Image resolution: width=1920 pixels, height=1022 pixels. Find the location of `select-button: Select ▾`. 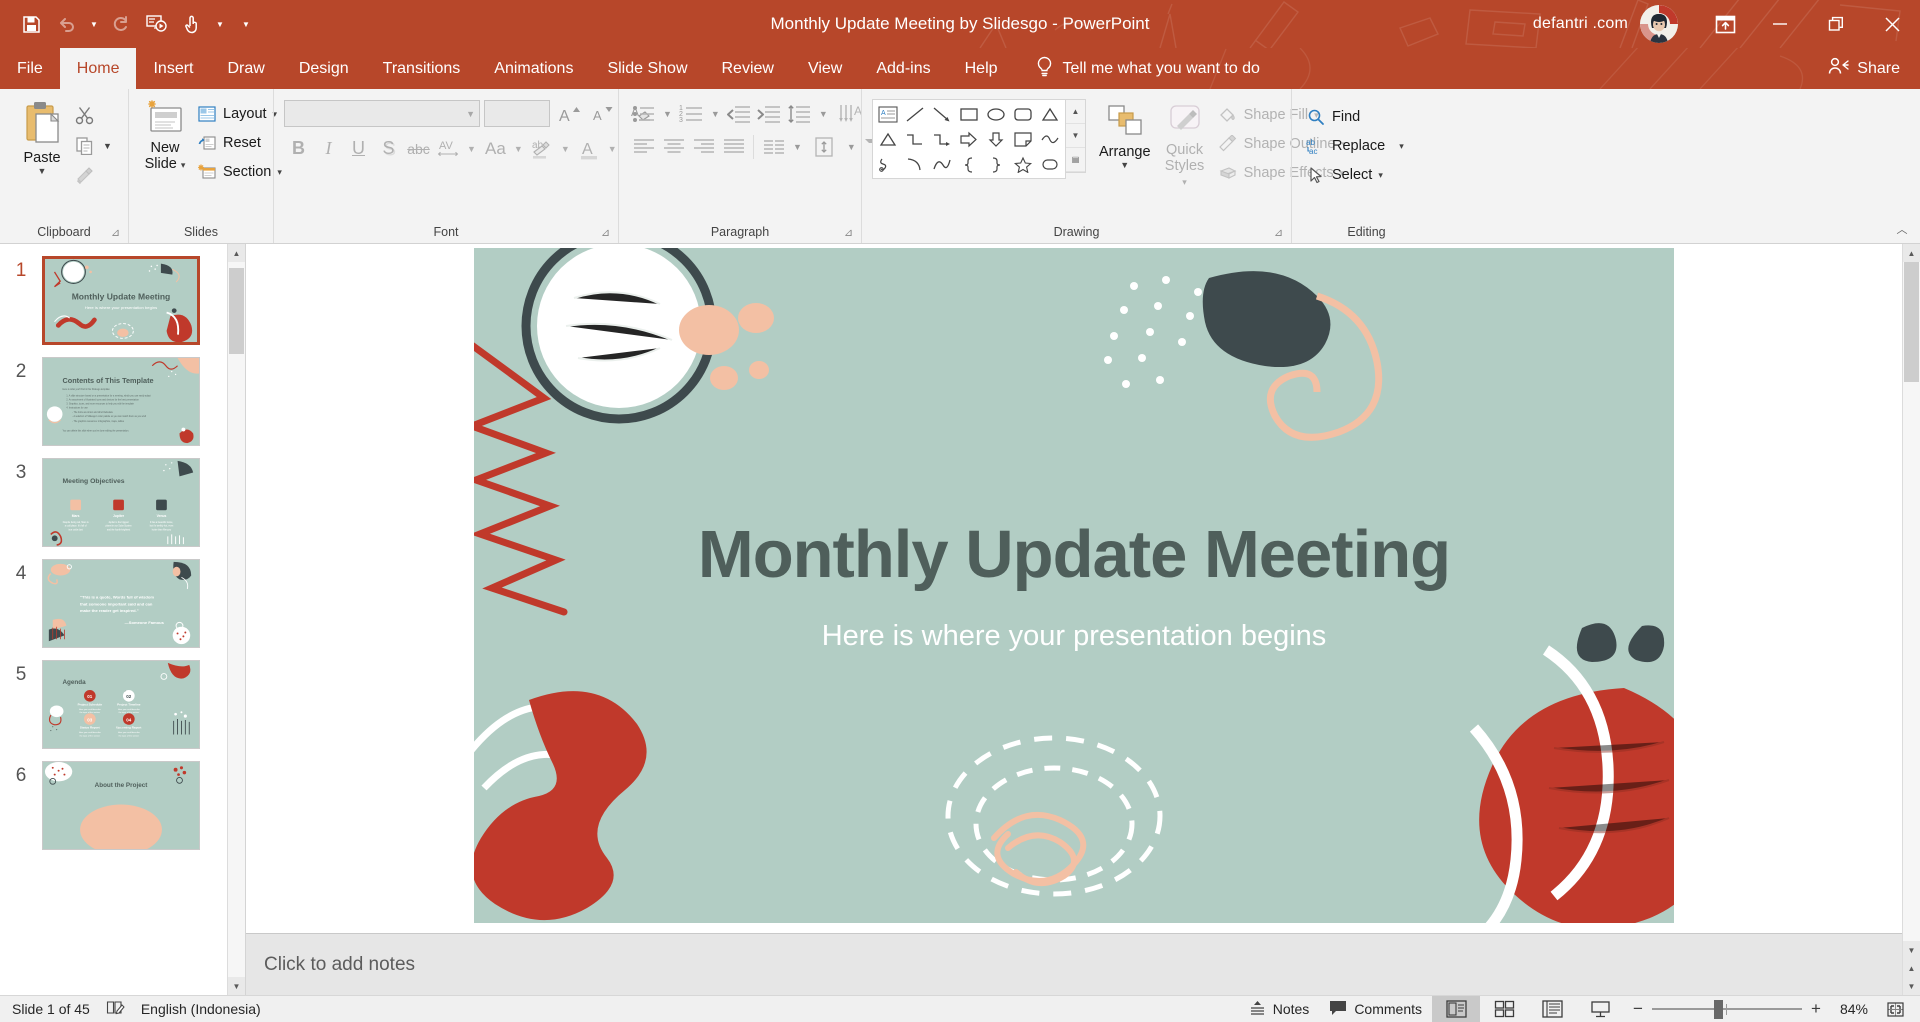

select-button: Select ▾ is located at coordinates (1356, 175).